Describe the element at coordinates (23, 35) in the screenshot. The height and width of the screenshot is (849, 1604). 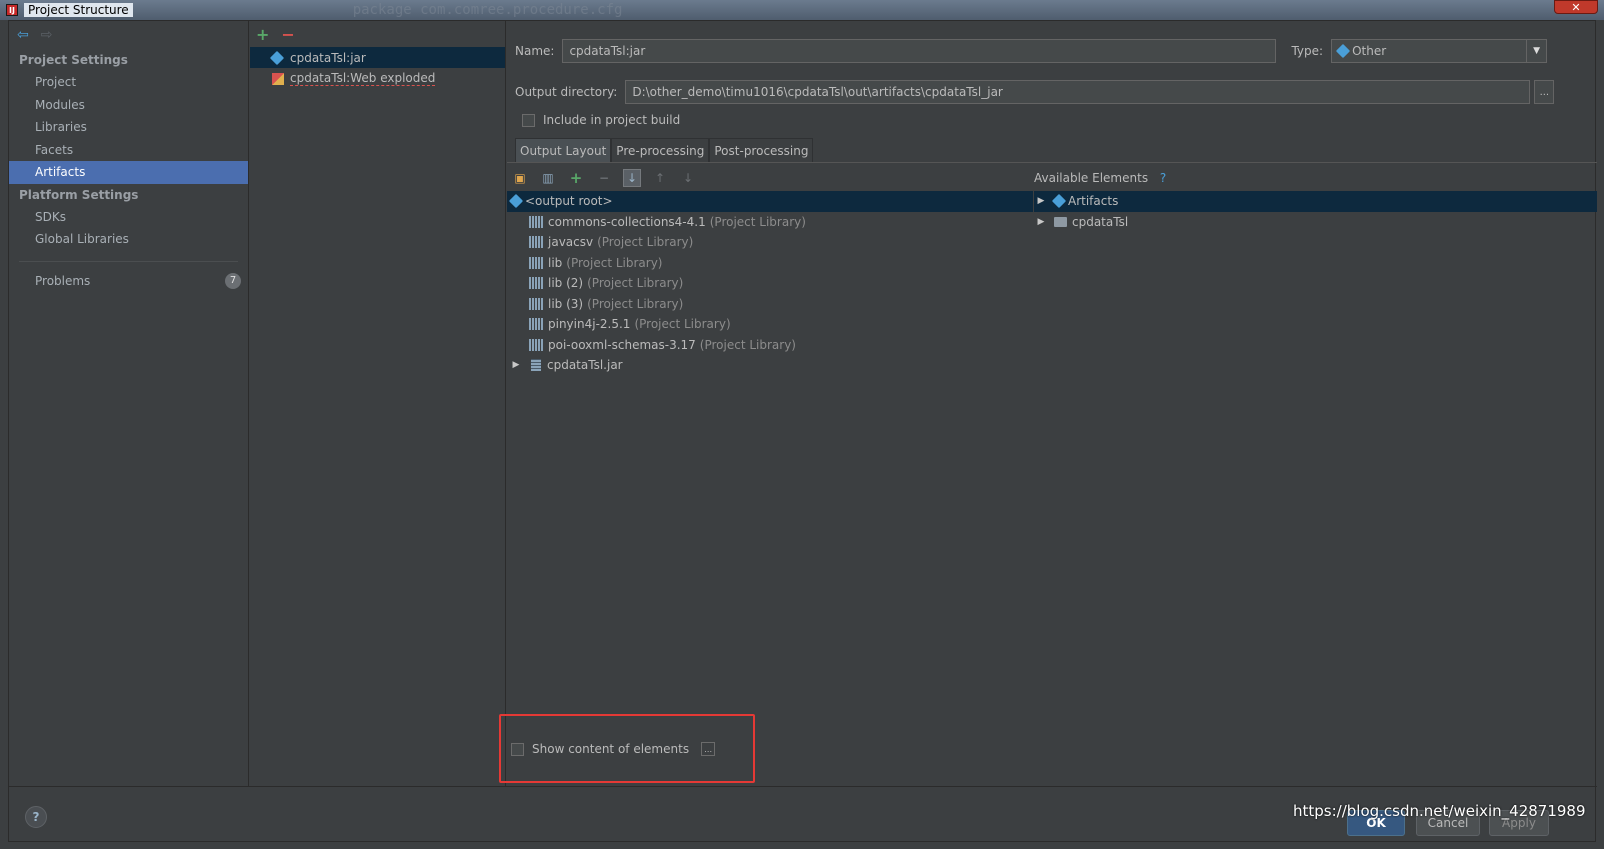
I see `back-arrow-icon: ⇦` at that location.